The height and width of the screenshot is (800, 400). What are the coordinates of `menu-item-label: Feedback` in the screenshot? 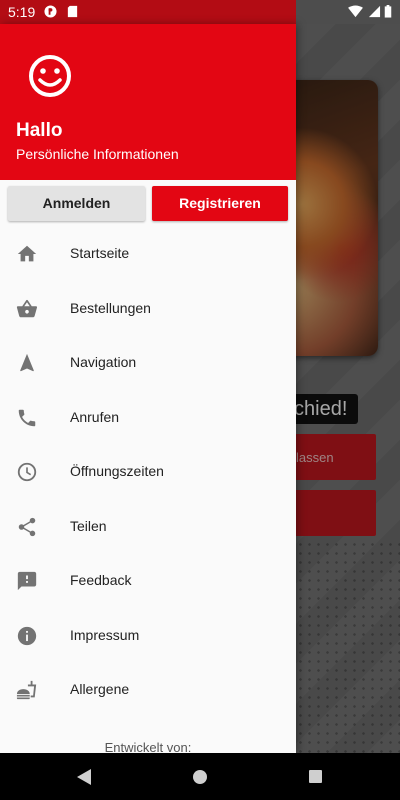 It's located at (101, 580).